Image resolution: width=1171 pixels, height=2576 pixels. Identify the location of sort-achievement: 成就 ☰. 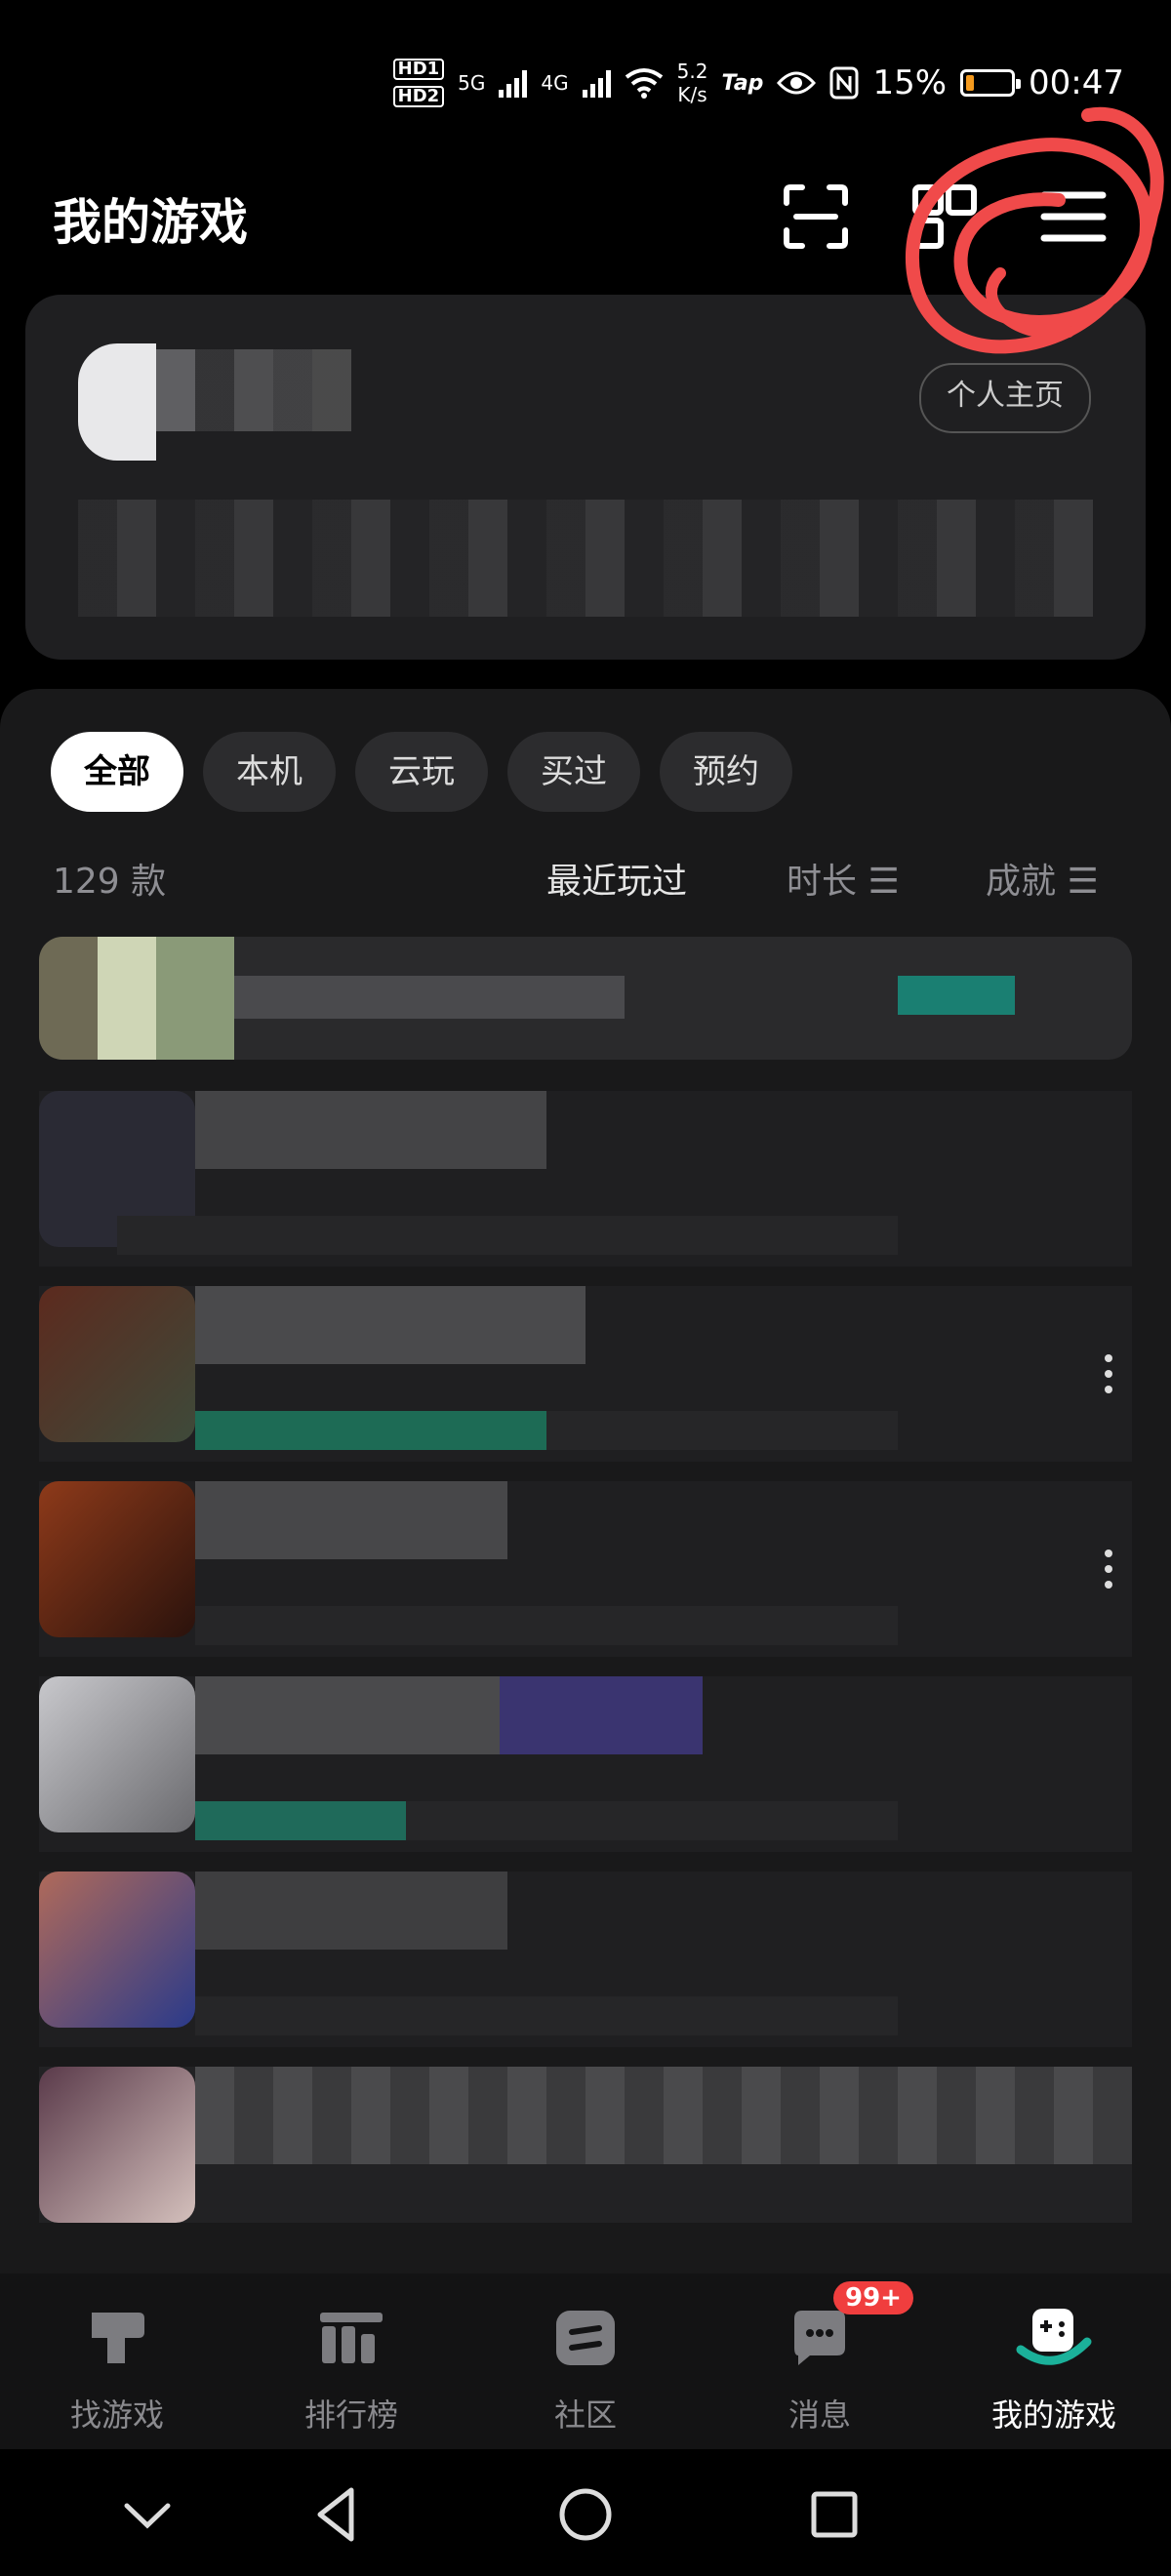
(1042, 878).